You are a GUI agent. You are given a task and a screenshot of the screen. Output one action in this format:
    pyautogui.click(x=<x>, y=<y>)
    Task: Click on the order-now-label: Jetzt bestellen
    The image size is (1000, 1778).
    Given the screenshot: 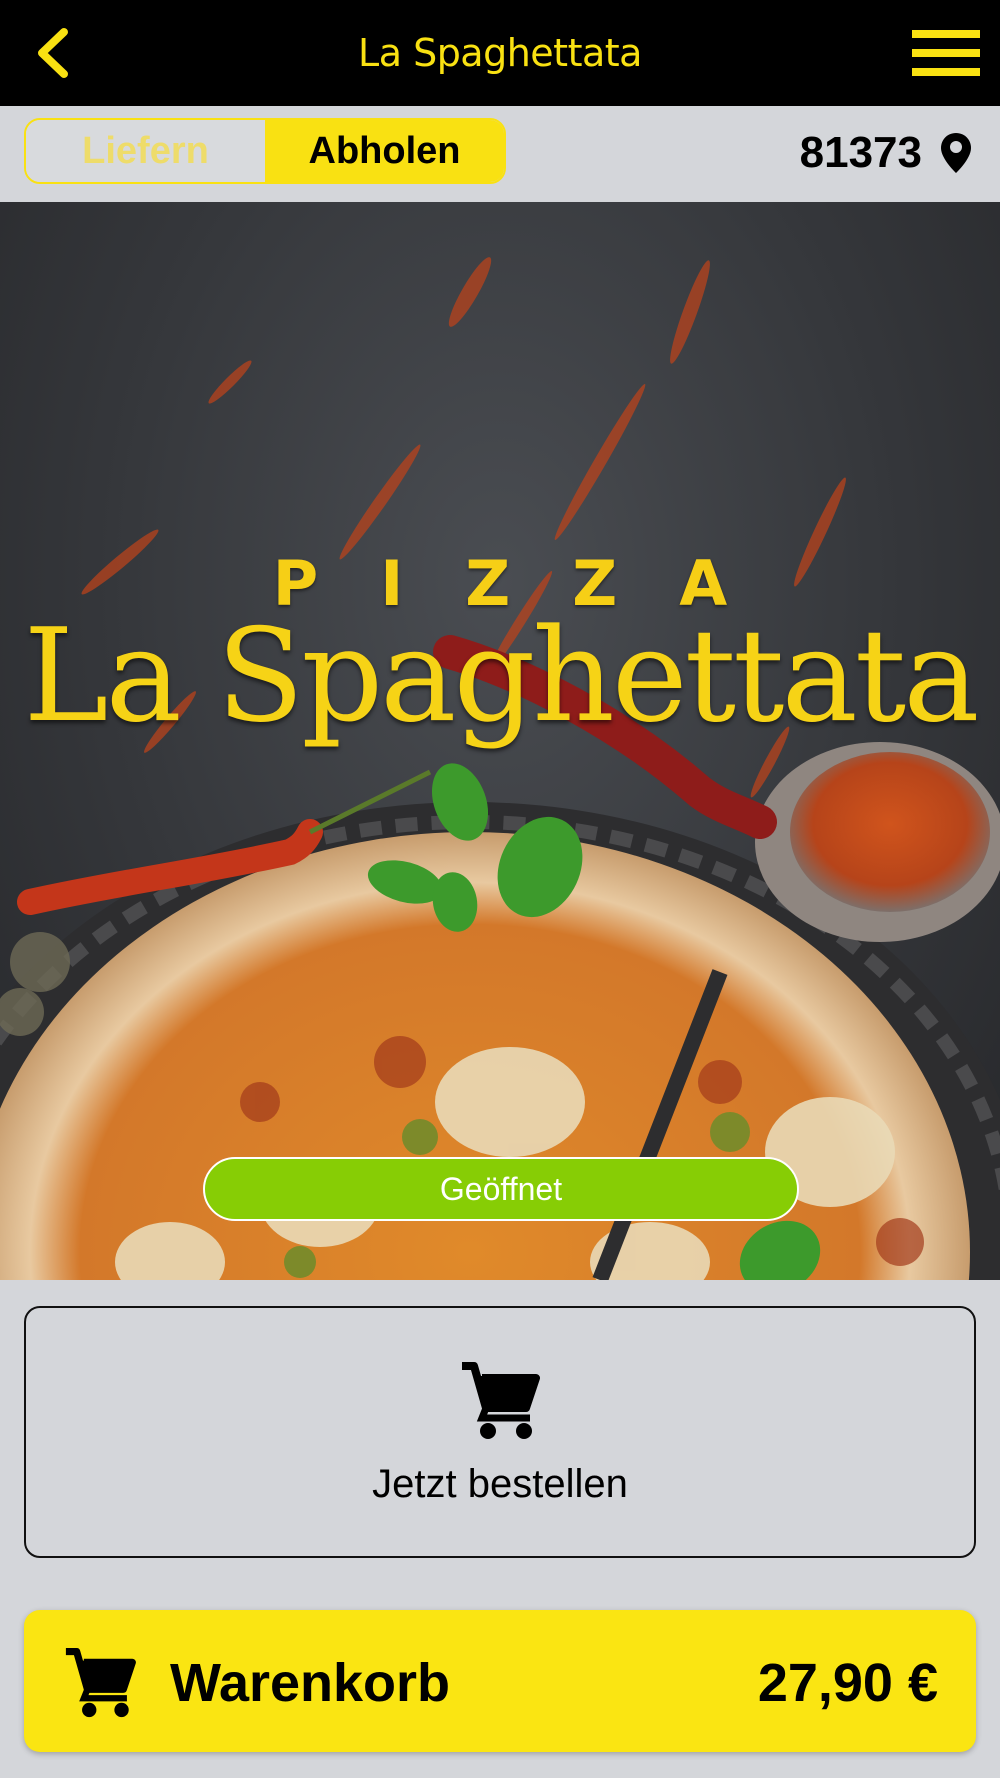 What is the action you would take?
    pyautogui.click(x=500, y=1484)
    